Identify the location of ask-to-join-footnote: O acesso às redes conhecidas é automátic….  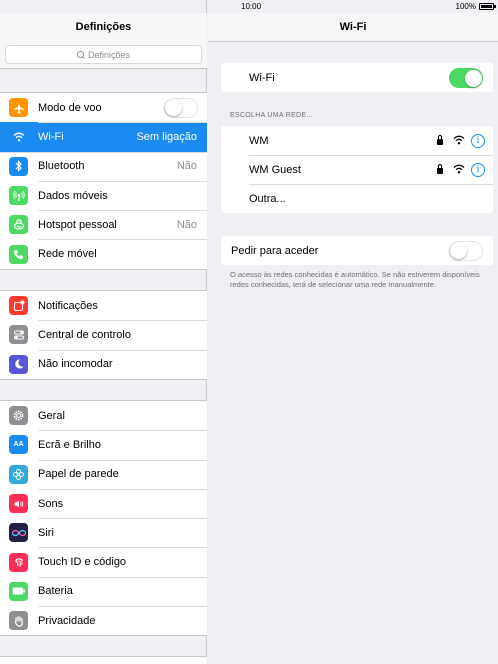
(355, 279).